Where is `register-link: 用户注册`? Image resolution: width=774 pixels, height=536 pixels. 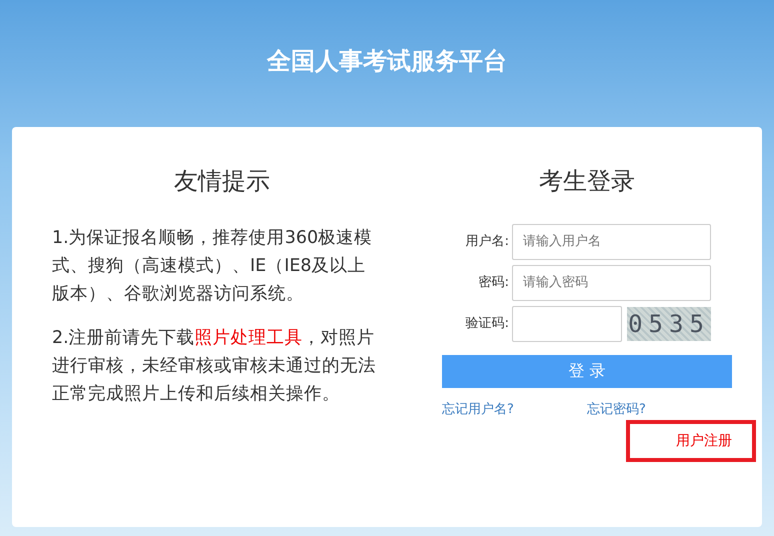 register-link: 用户注册 is located at coordinates (704, 441).